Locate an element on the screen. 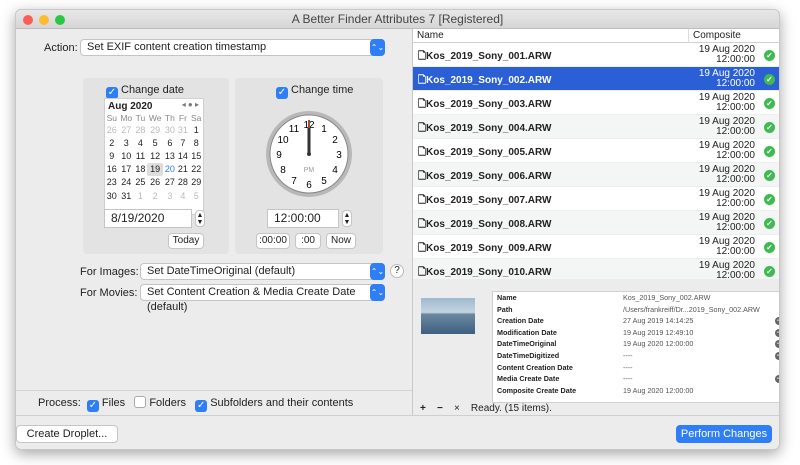 This screenshot has height=465, width=800. composite-date: 19 Aug 2020 12:00:00 is located at coordinates (726, 150).